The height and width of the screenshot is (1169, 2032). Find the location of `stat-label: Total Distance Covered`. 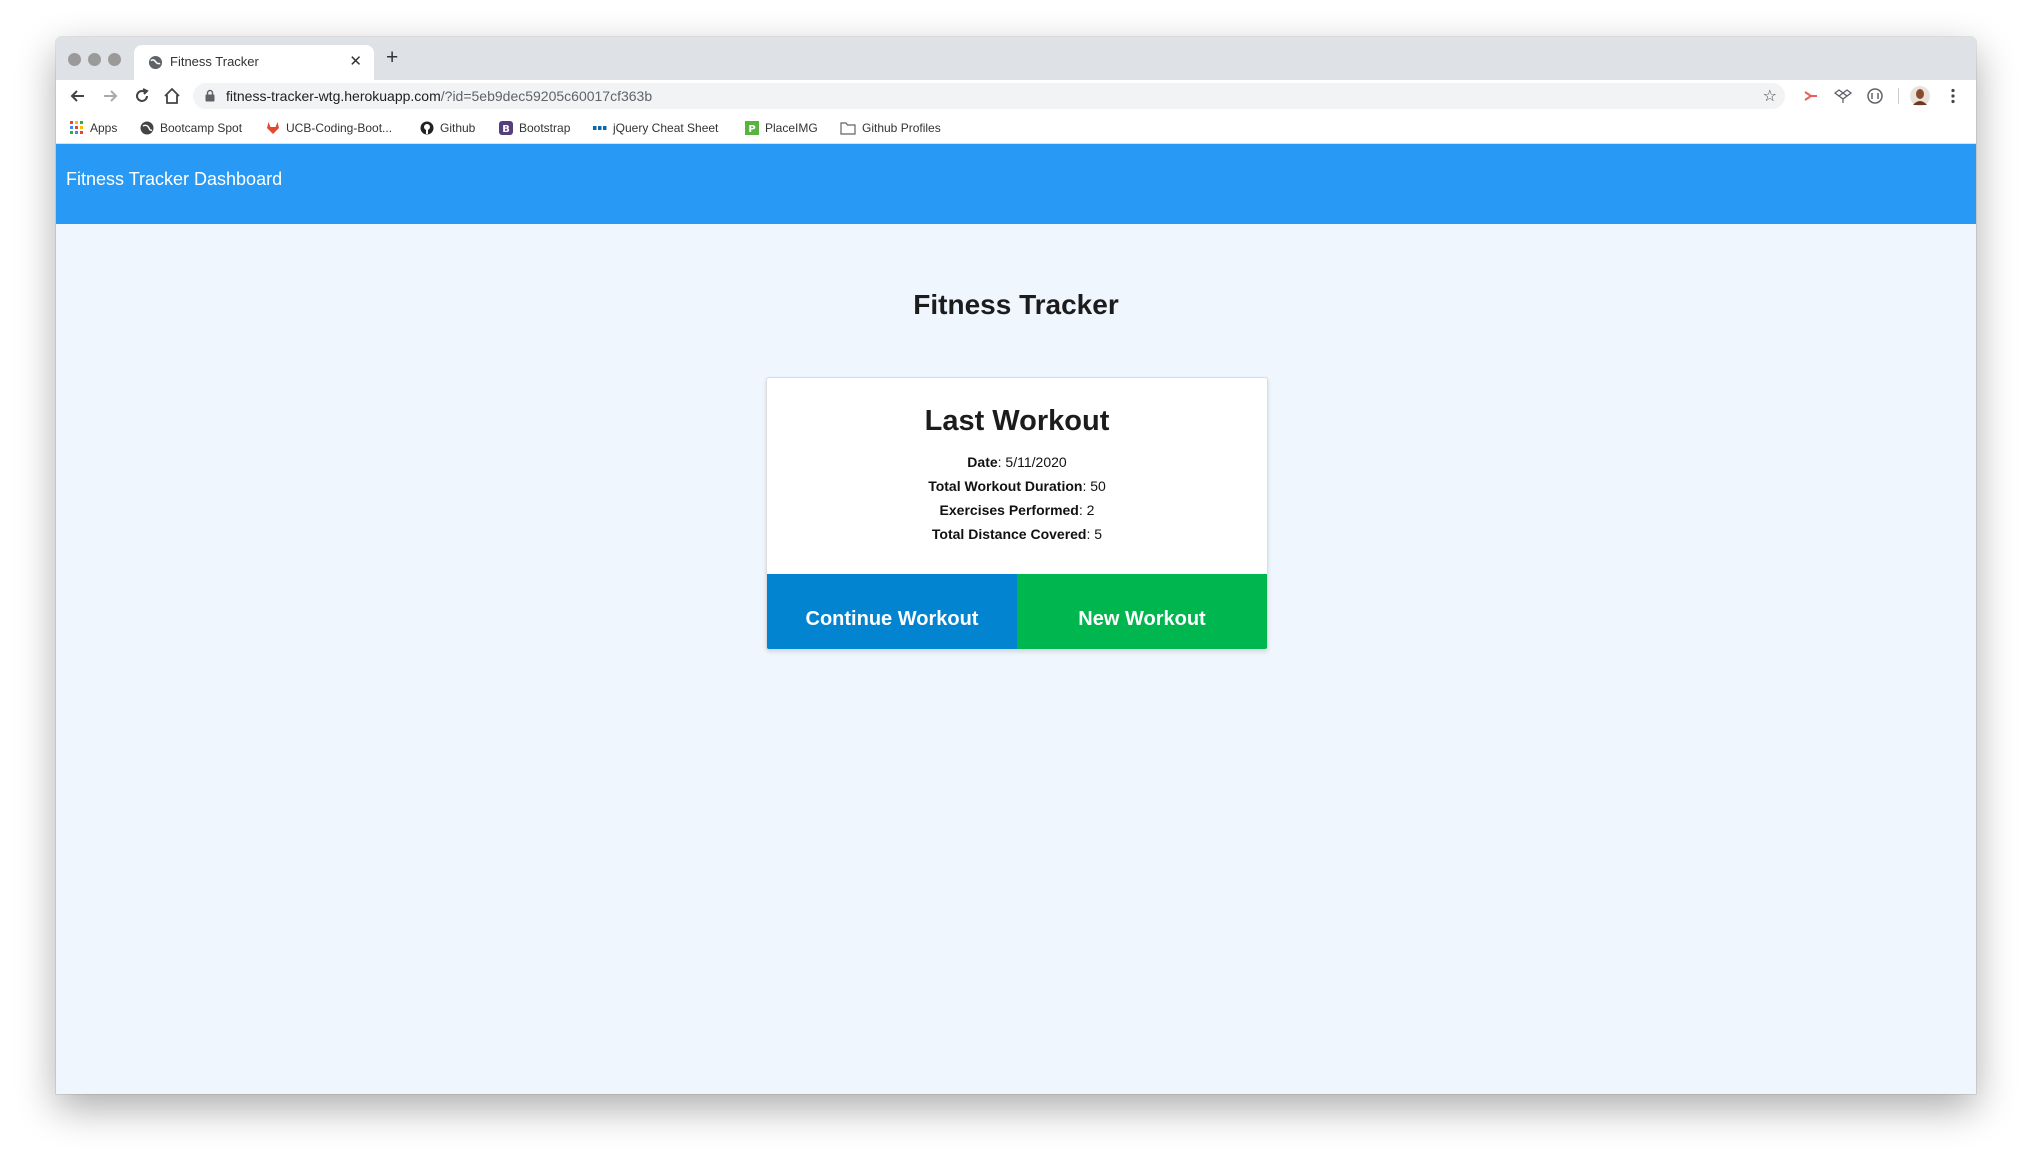

stat-label: Total Distance Covered is located at coordinates (1009, 534).